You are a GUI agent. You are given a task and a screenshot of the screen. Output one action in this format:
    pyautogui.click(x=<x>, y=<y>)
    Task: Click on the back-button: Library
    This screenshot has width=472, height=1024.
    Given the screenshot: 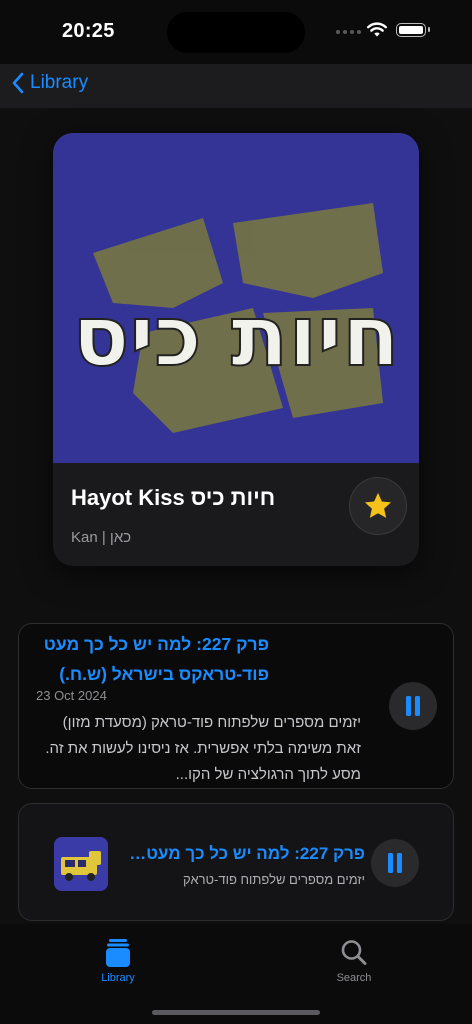 What is the action you would take?
    pyautogui.click(x=50, y=83)
    